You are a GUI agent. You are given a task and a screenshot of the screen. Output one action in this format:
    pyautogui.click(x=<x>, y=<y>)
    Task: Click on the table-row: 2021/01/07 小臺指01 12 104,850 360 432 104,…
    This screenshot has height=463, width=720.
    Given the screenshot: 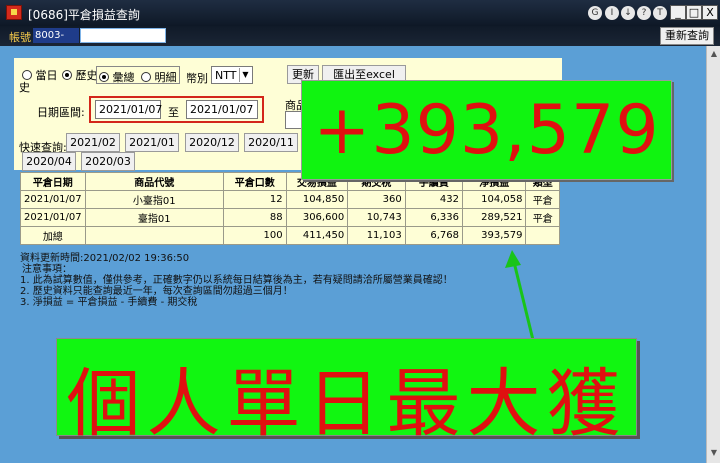 What is the action you would take?
    pyautogui.click(x=290, y=199)
    